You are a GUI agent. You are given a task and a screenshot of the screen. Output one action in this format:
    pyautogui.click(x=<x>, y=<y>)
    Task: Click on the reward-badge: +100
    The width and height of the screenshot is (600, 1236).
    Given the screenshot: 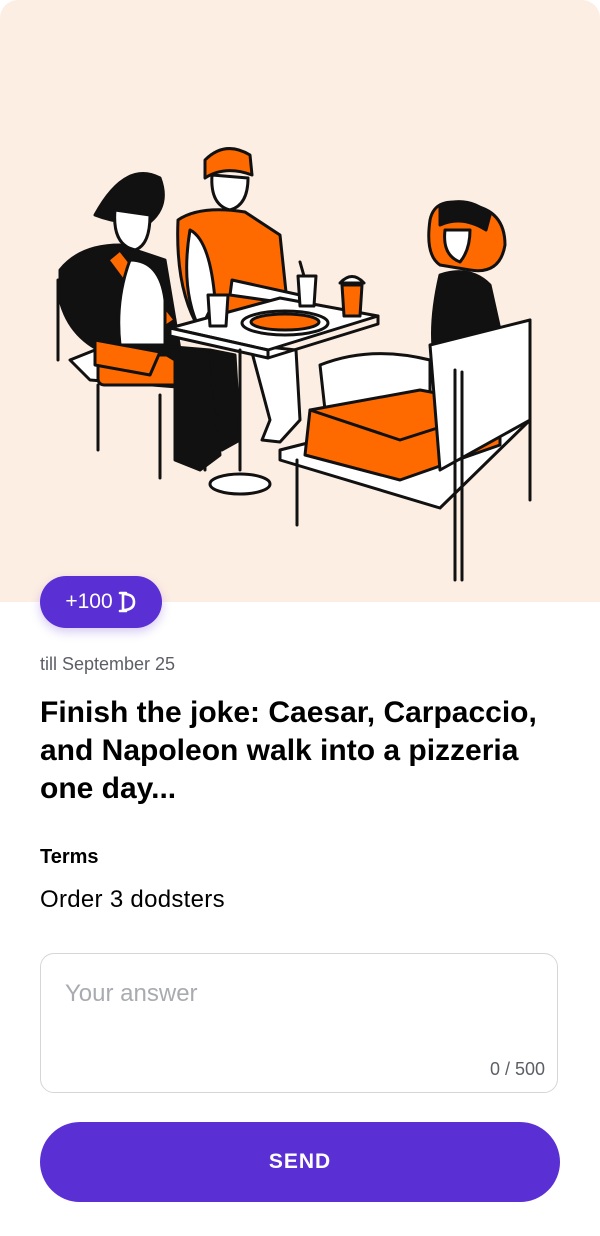 What is the action you would take?
    pyautogui.click(x=101, y=602)
    